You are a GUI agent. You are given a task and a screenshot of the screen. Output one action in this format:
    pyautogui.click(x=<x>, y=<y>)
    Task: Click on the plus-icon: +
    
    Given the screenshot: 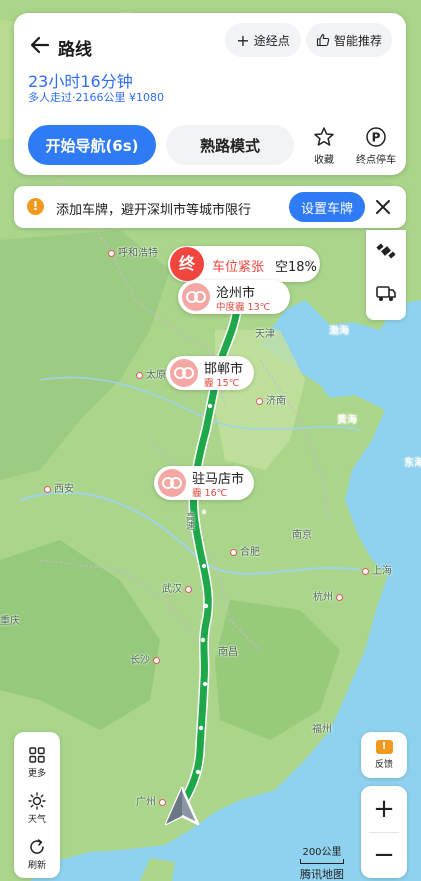 What is the action you would take?
    pyautogui.click(x=243, y=40)
    